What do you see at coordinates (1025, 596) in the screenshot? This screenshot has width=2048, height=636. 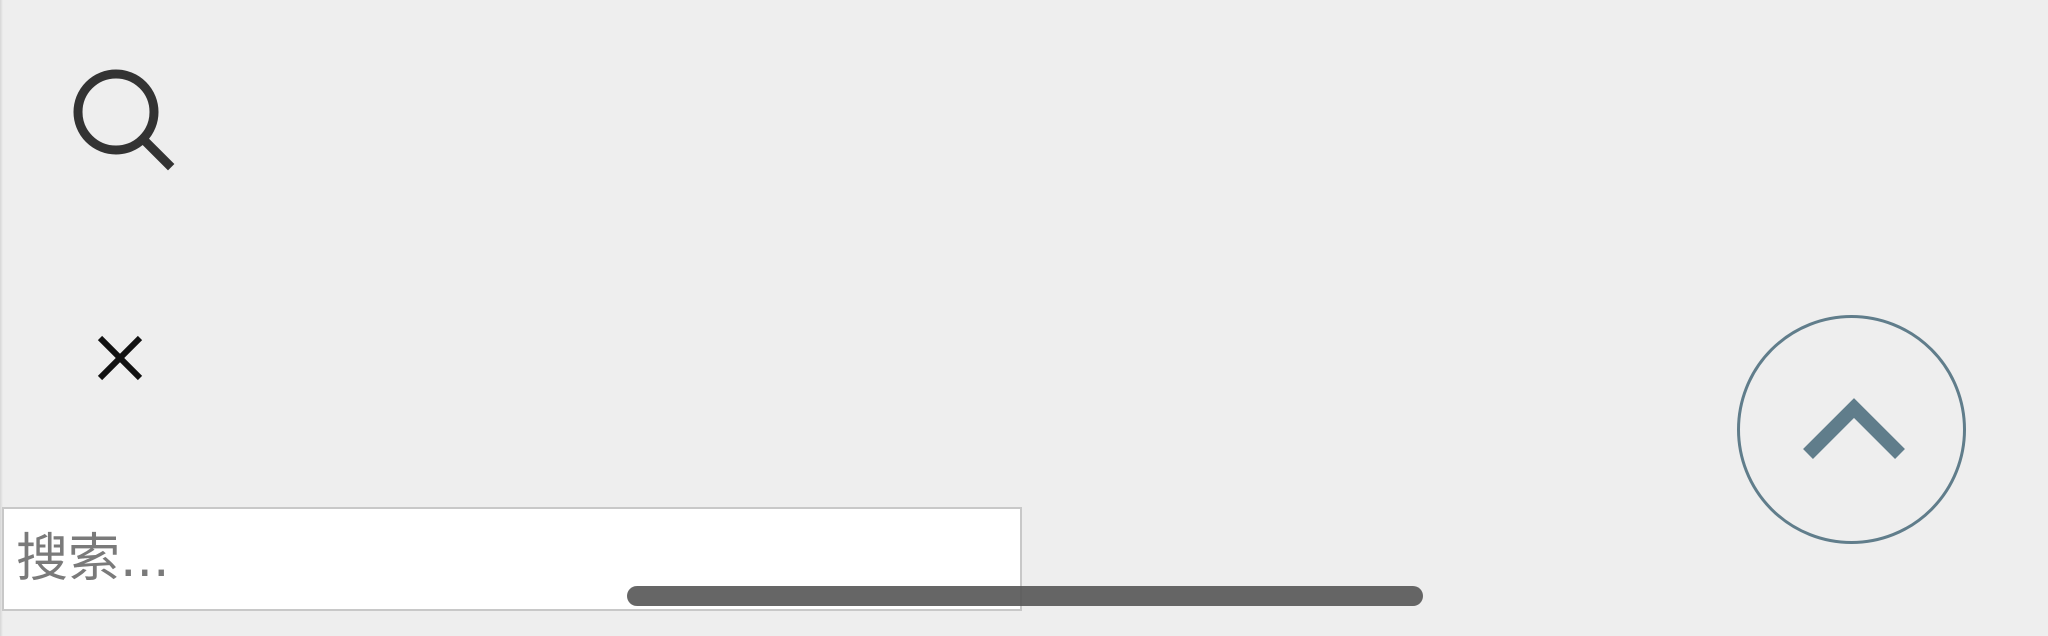 I see `horizontal-scroll-indicator` at bounding box center [1025, 596].